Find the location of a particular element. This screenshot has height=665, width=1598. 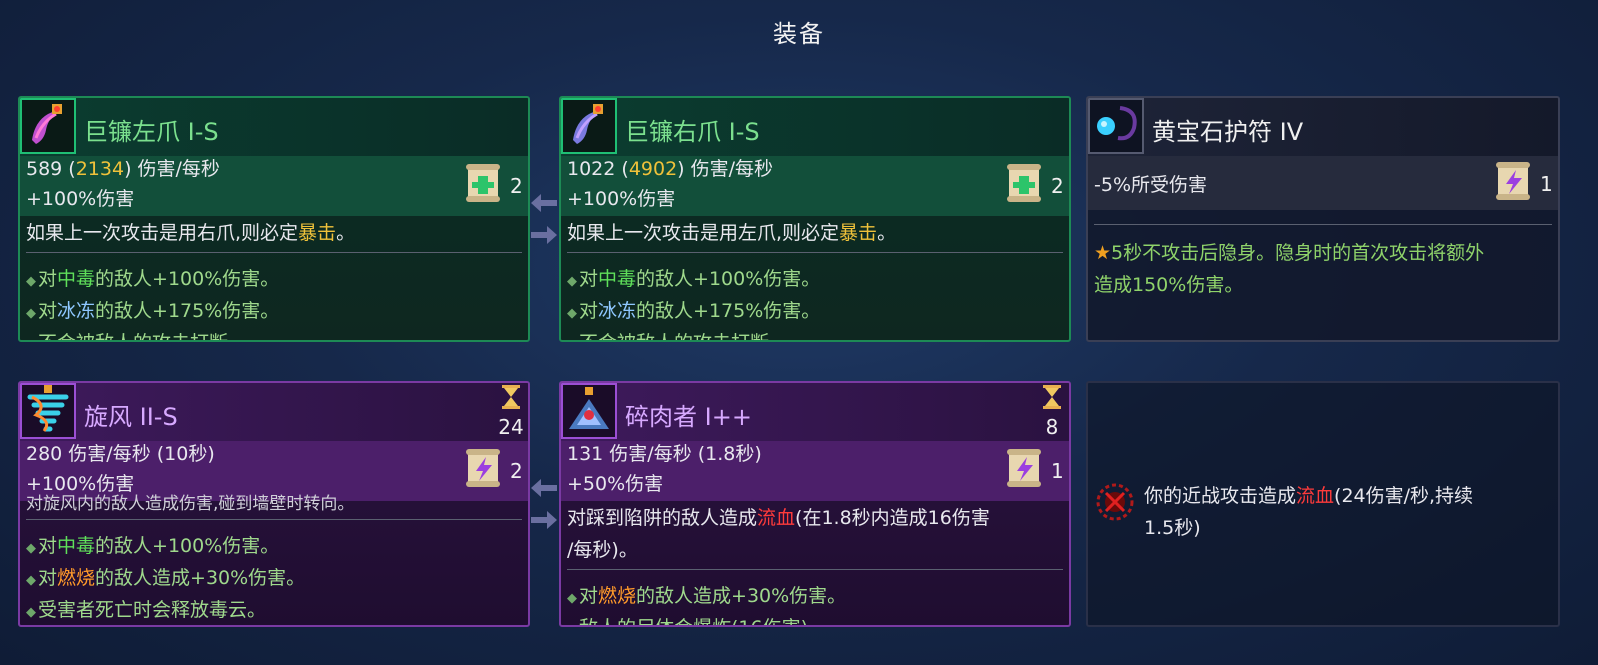

dps-line: 280 伤害/每秒 (10秒) is located at coordinates (120, 454).